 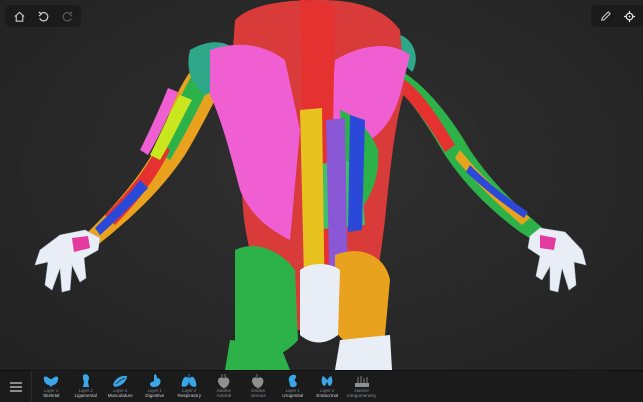 I want to click on right-hand, so click(x=557, y=260).